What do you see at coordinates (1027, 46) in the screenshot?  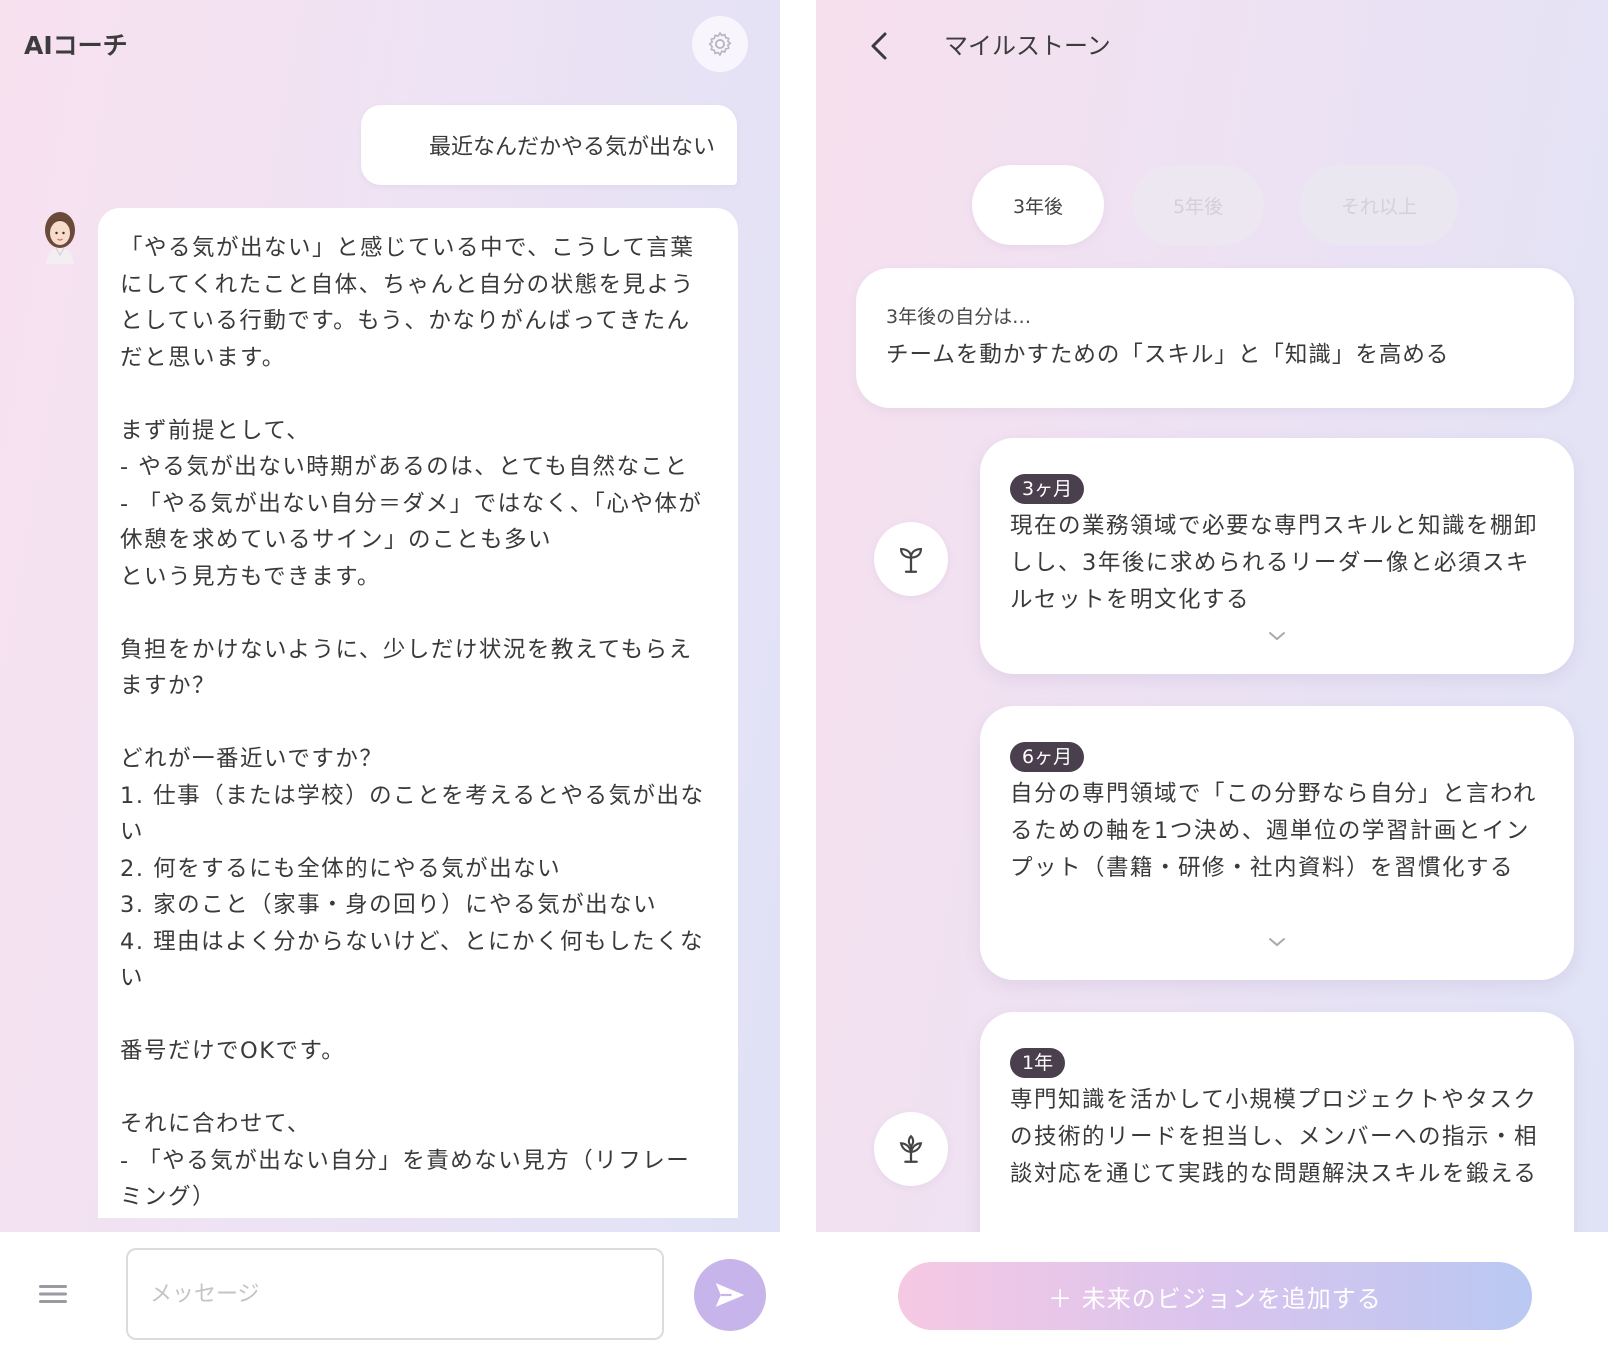 I see `milestone-title: マイルストーン` at bounding box center [1027, 46].